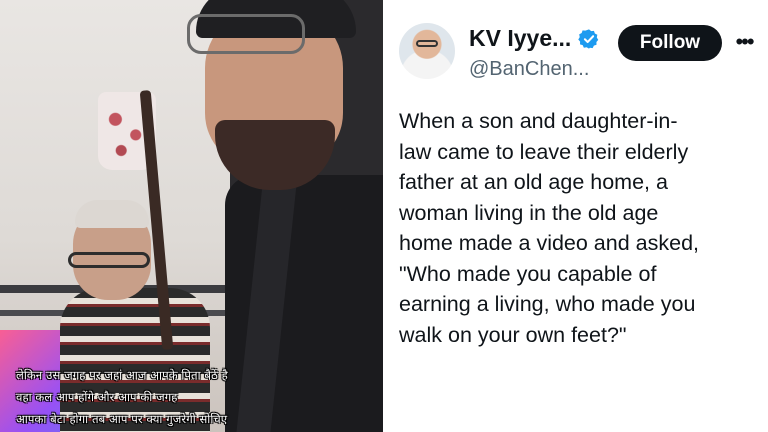  What do you see at coordinates (533, 182) in the screenshot?
I see `tweet-text-line: father at an old age home, a` at bounding box center [533, 182].